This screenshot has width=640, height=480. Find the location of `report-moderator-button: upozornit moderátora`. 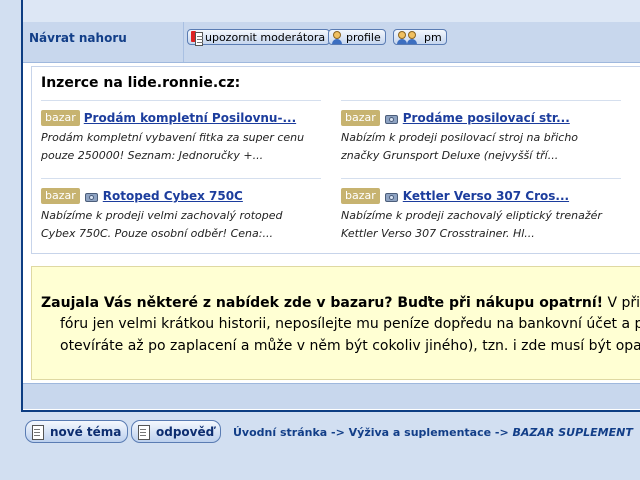

report-moderator-button: upozornit moderátora is located at coordinates (259, 37).